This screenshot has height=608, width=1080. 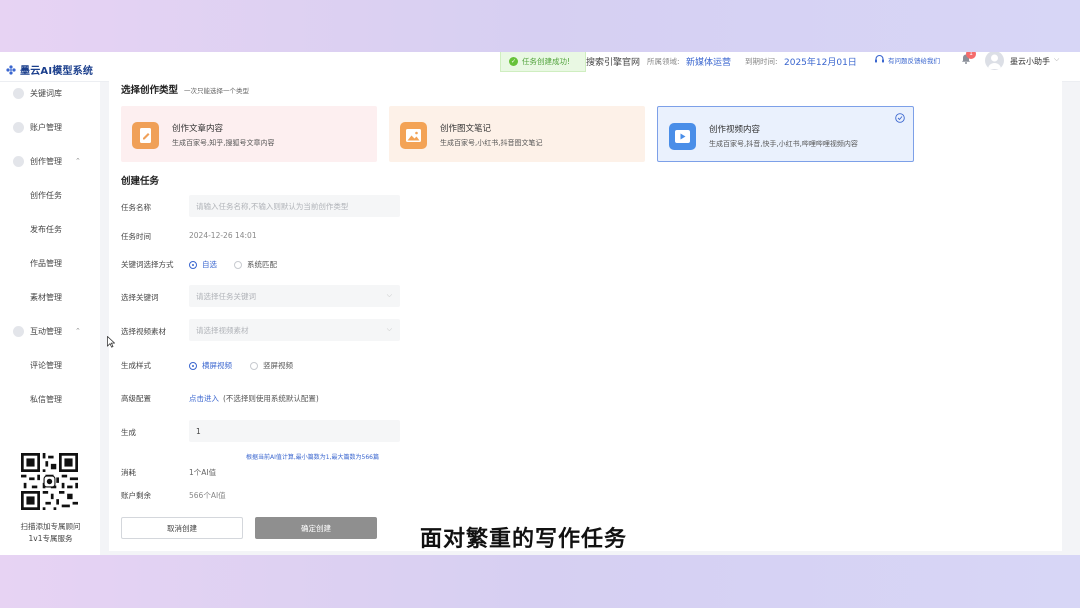 What do you see at coordinates (226, 296) in the screenshot?
I see `keyword-placeholder: 请选择任务关键词` at bounding box center [226, 296].